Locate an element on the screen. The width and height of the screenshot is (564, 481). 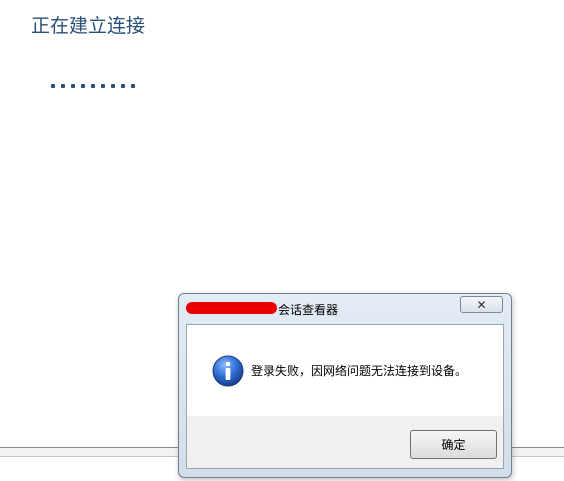
info-icon is located at coordinates (228, 371).